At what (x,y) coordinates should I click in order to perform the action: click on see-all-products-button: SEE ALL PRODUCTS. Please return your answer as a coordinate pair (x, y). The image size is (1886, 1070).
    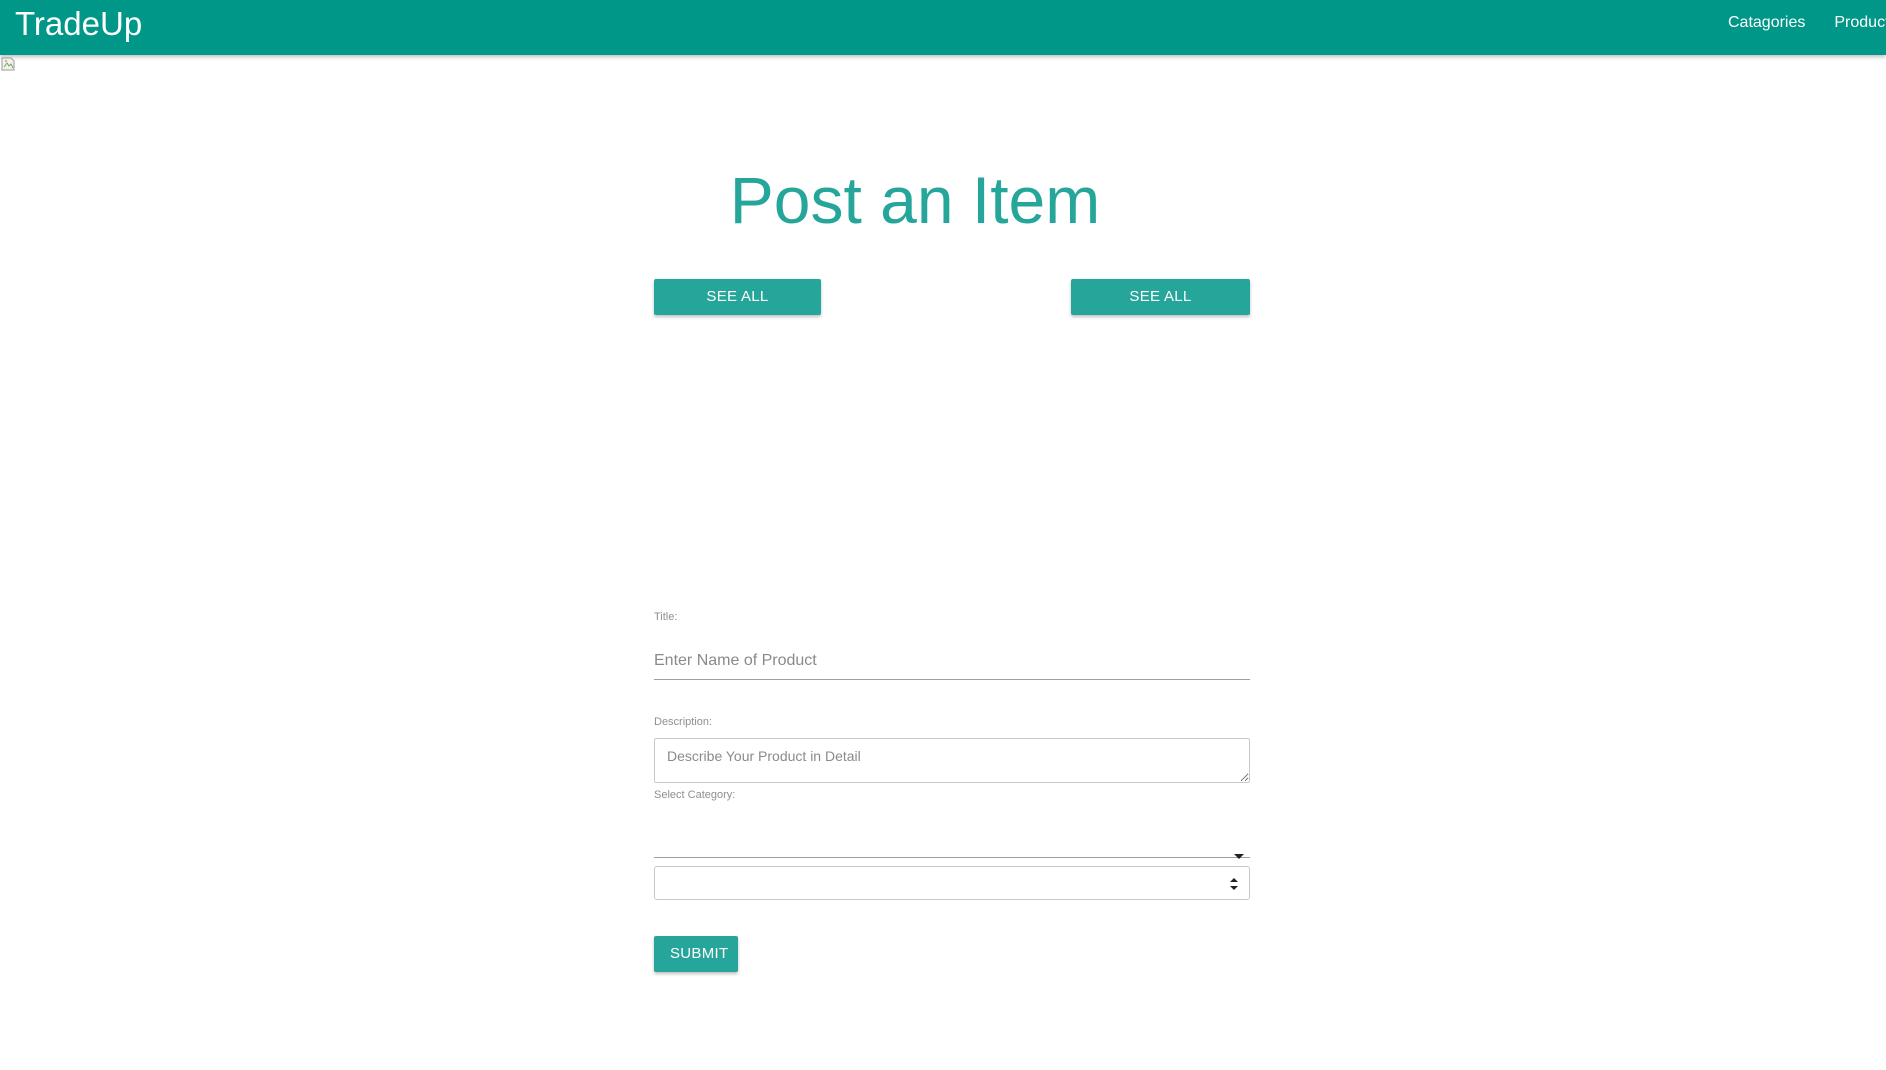
    Looking at the image, I should click on (737, 310).